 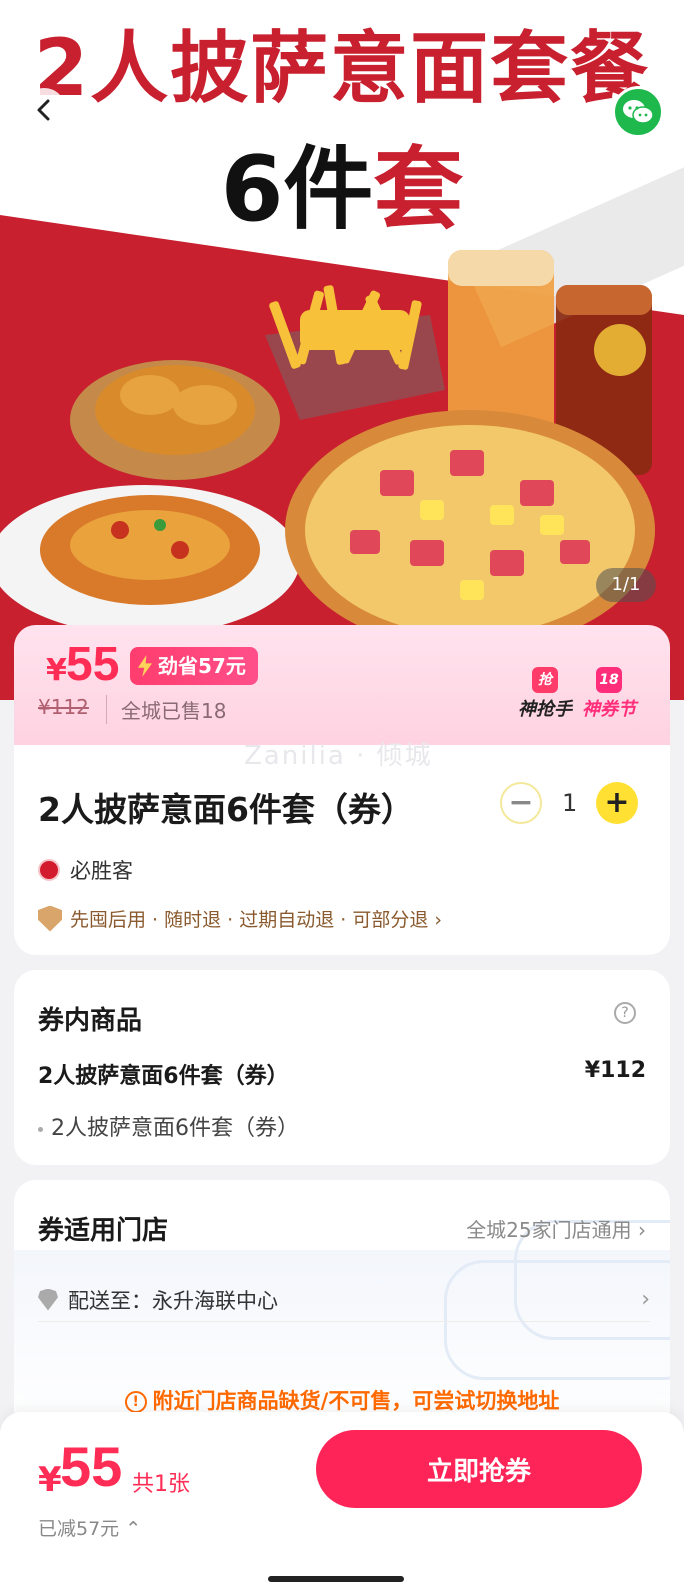 I want to click on voucher-item-sub: 2人披萨意面6件套（券）, so click(x=168, y=1126).